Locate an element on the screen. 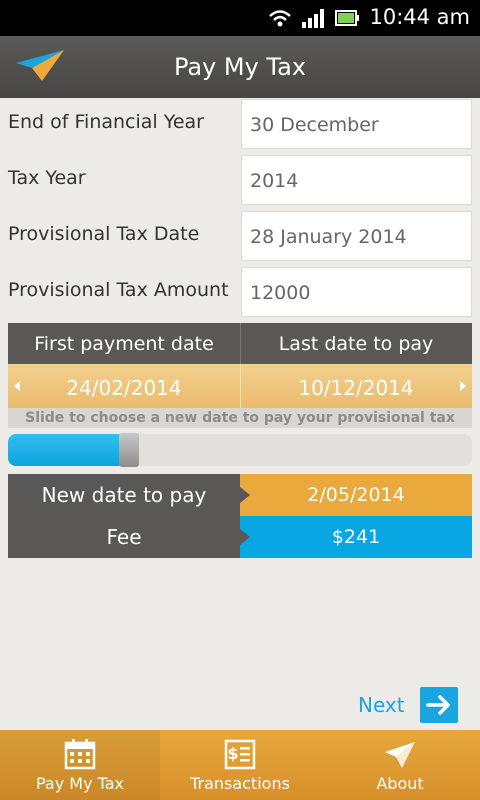  first-payment-date-value: 24/02/2014 is located at coordinates (124, 388).